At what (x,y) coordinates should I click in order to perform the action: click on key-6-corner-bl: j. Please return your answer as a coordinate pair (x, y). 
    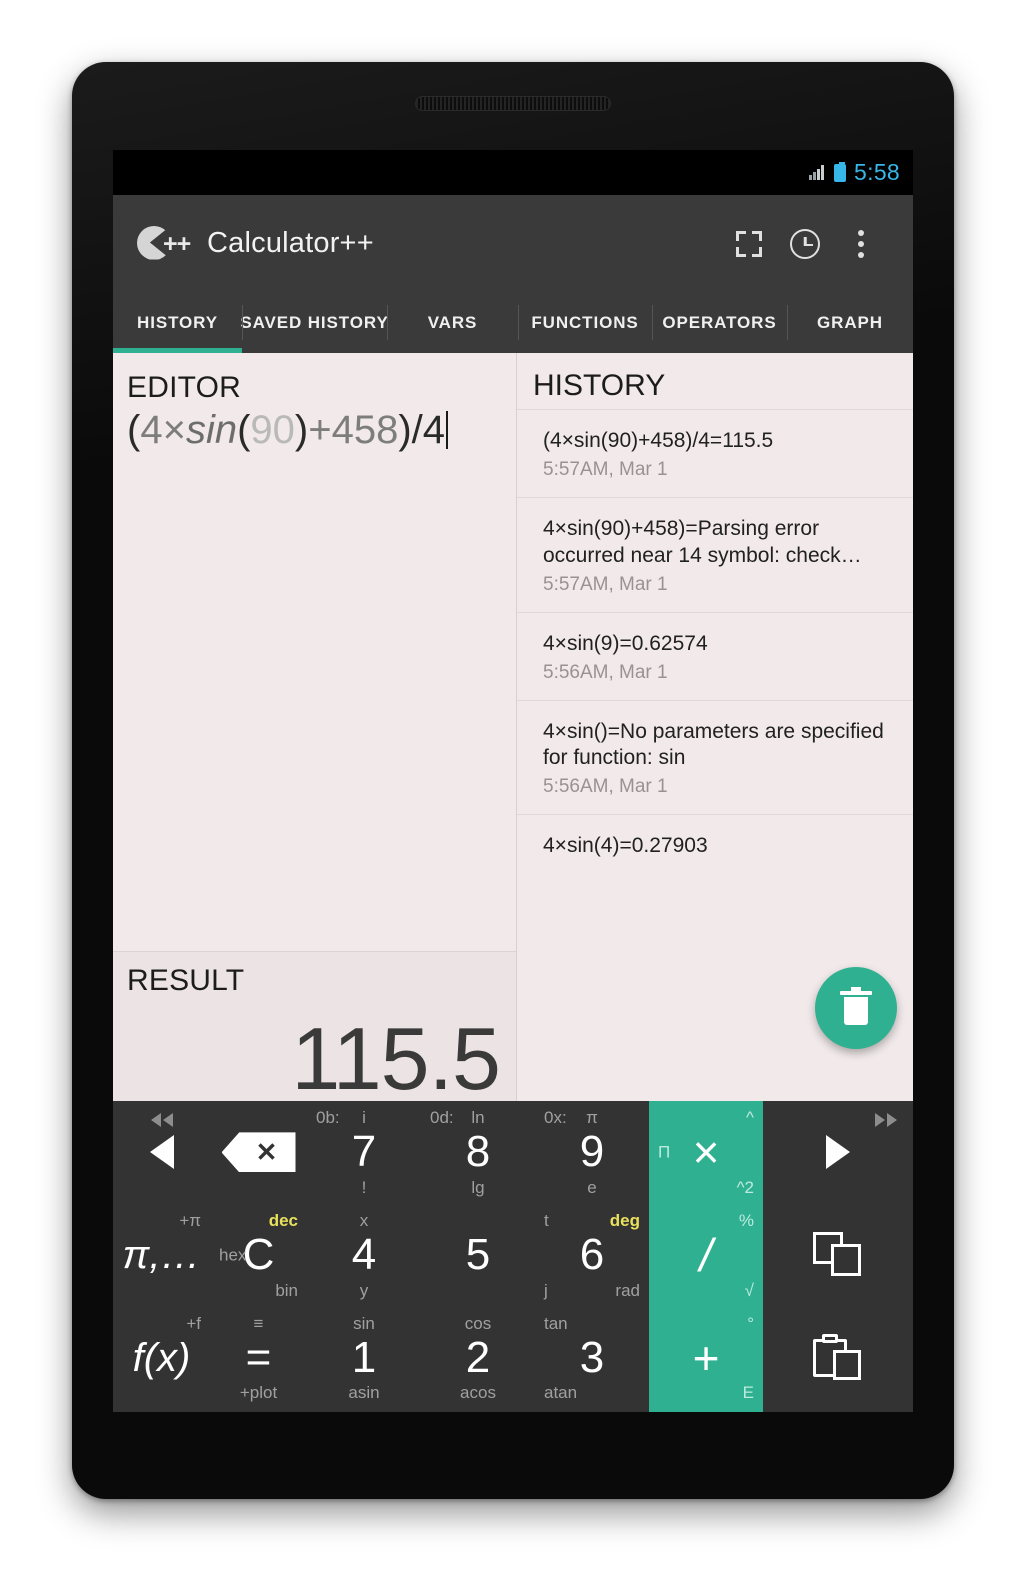
    Looking at the image, I should click on (546, 1290).